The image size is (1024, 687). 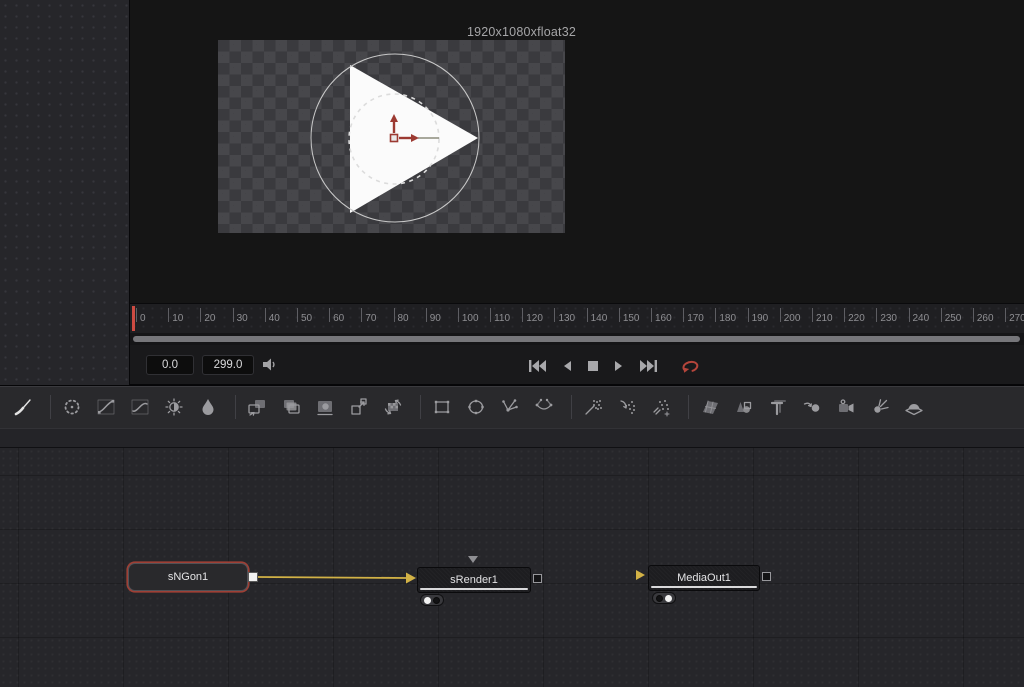 What do you see at coordinates (663, 318) in the screenshot?
I see `ruler-tick-label: 160` at bounding box center [663, 318].